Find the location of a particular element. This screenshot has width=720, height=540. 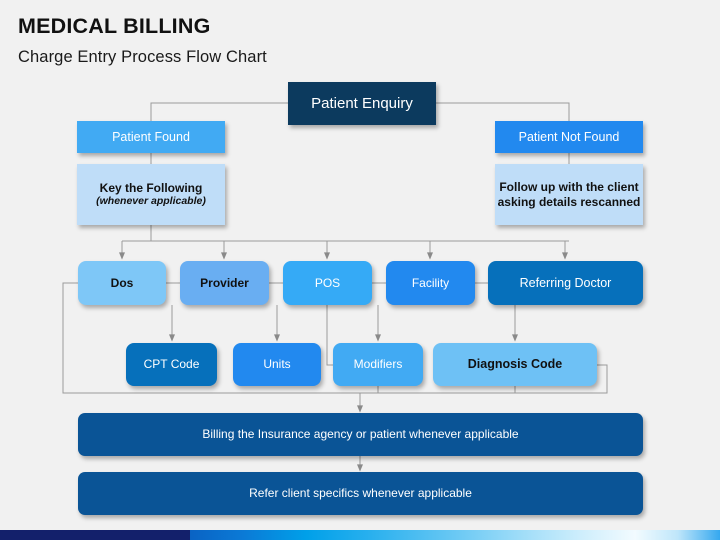

node-cpt-code-label: CPT Code is located at coordinates (171, 364).